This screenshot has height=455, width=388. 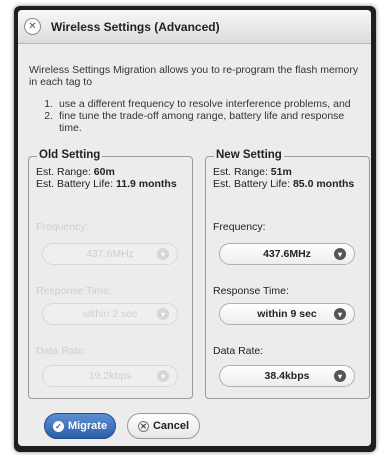 What do you see at coordinates (135, 26) in the screenshot?
I see `dialog-title: Wireless Settings (Advanced)` at bounding box center [135, 26].